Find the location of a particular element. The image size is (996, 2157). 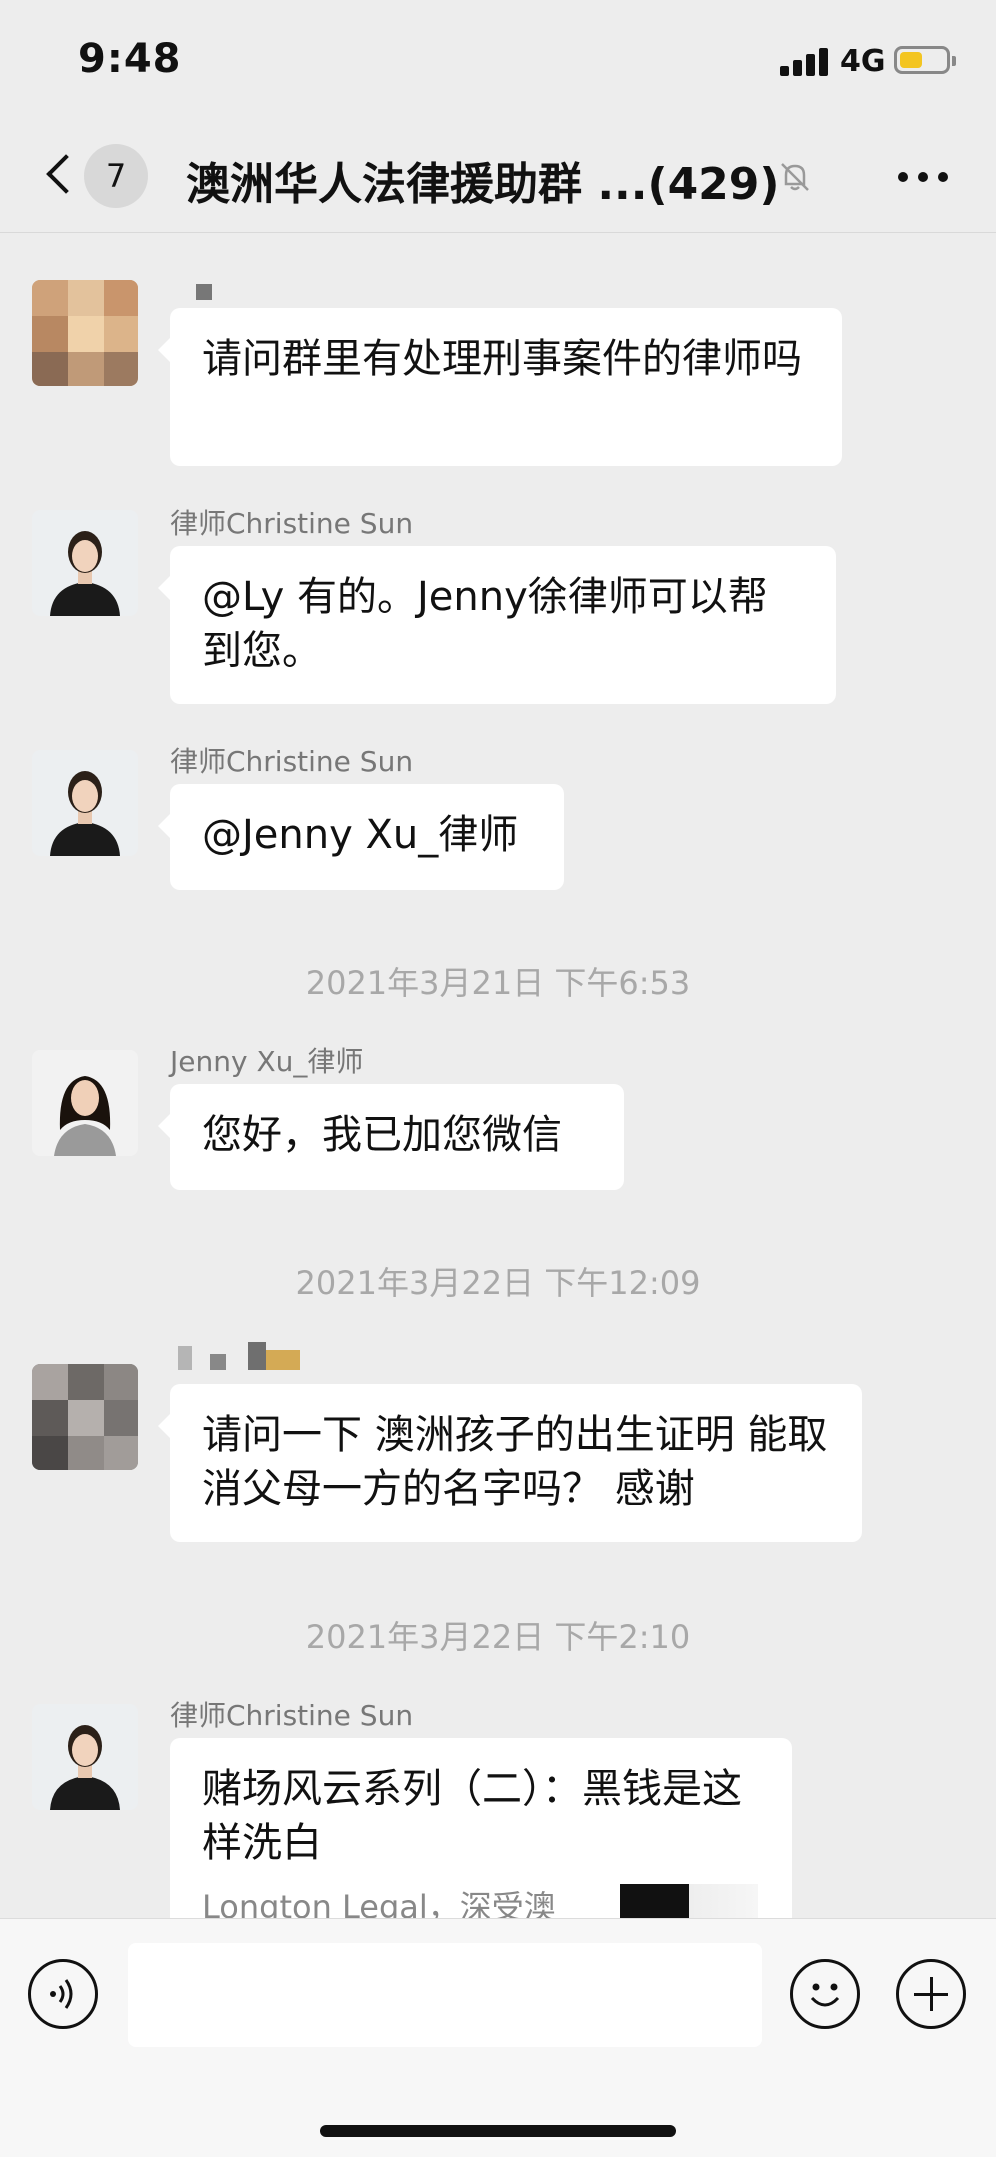

message-bubble: 请问群里有处理刑事案件的律师吗 is located at coordinates (500, 387).